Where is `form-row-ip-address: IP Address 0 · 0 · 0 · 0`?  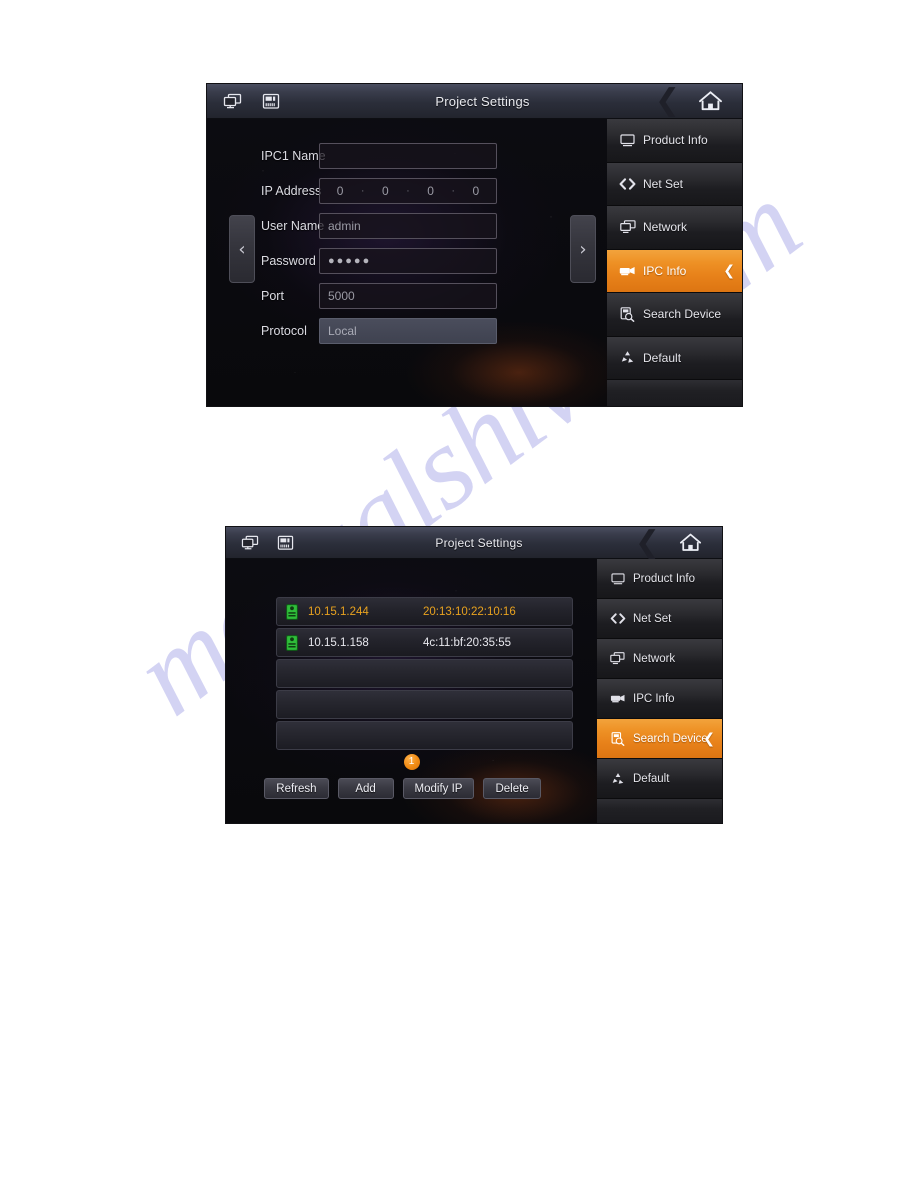
form-row-ip-address: IP Address 0 · 0 · 0 · 0 is located at coordinates (407, 190).